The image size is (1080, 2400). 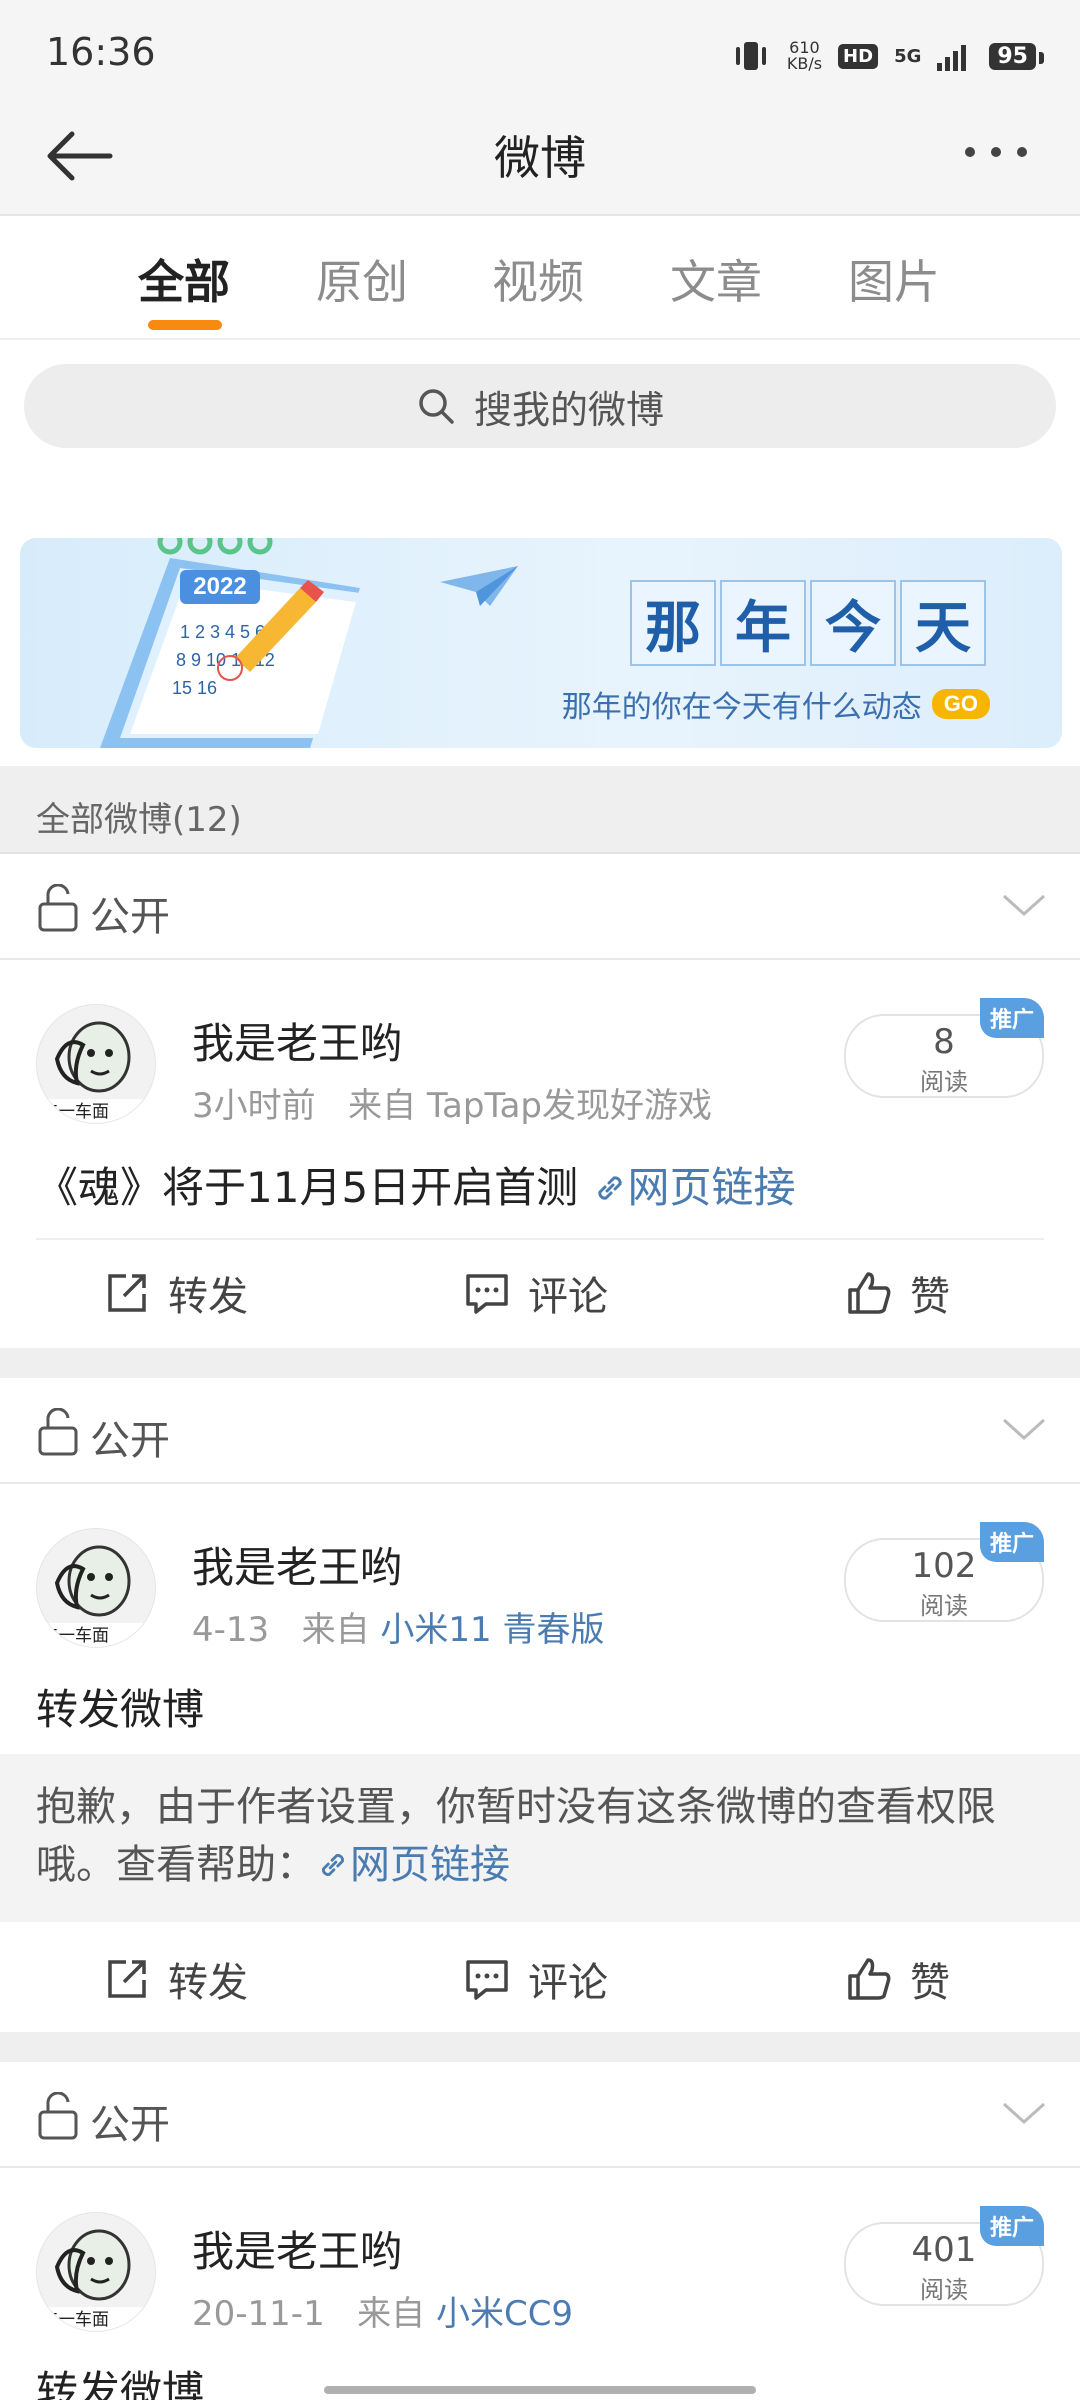 What do you see at coordinates (540, 2390) in the screenshot?
I see `home-indicator` at bounding box center [540, 2390].